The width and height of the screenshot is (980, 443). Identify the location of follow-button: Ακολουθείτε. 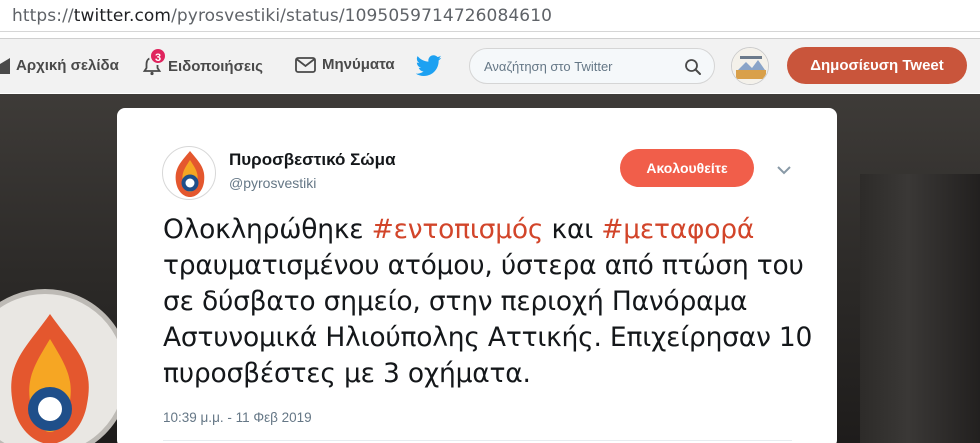
(687, 168).